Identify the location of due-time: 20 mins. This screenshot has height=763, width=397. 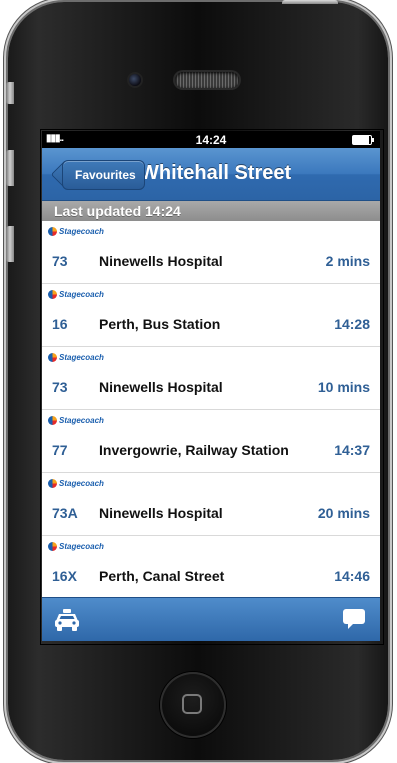
(343, 513).